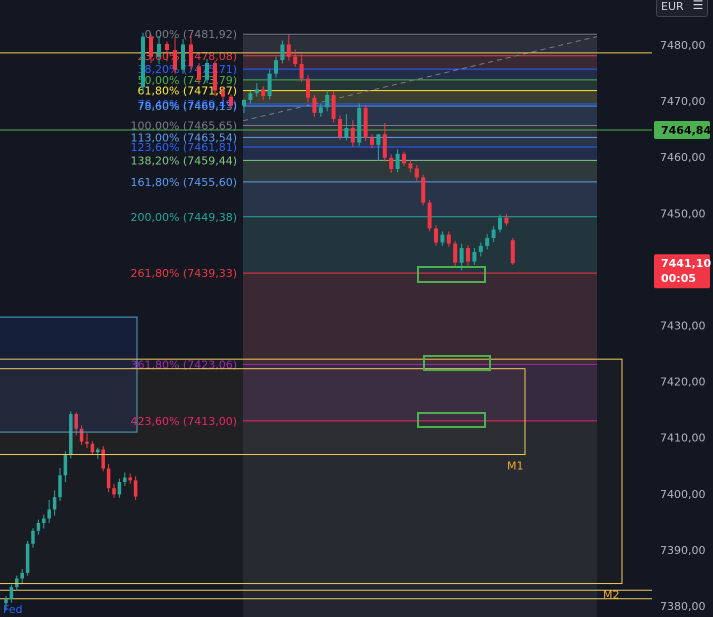 The width and height of the screenshot is (713, 617). I want to click on zone-m1, so click(263, 412).